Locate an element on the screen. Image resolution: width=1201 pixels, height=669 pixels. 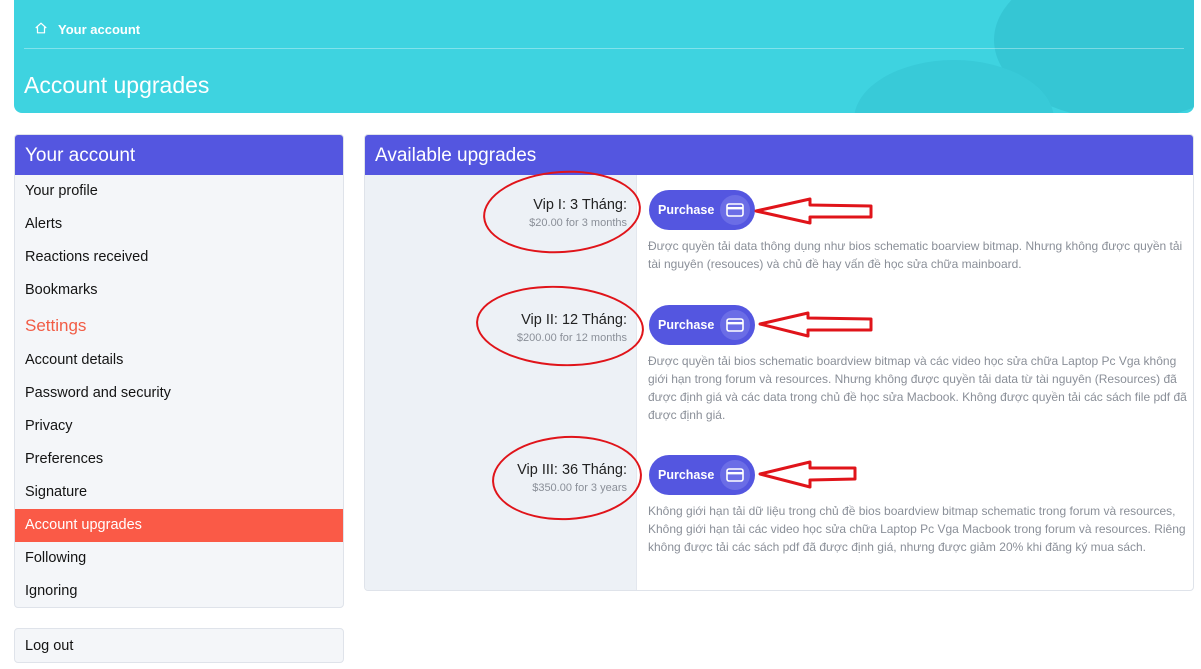
home-icon is located at coordinates (41, 29).